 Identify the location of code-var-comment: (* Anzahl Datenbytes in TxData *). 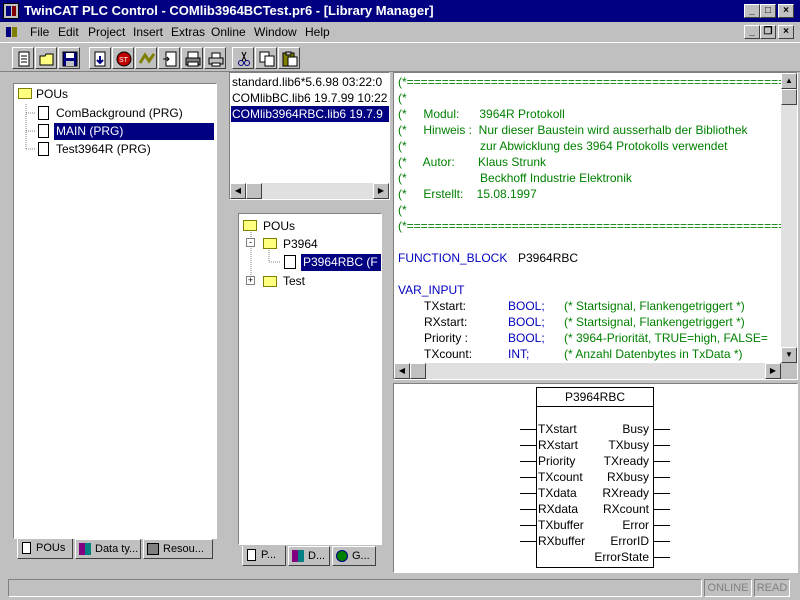
(653, 354).